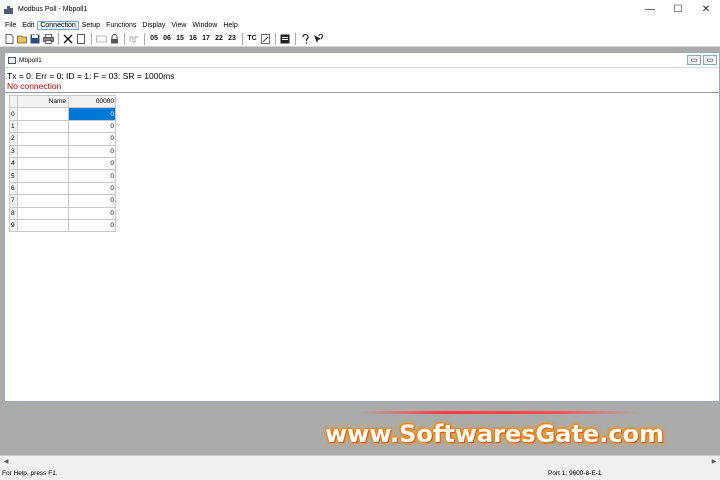 This screenshot has width=720, height=480. I want to click on title-bar: Modbus Poll - Mbpoll1 — ☐ ✕, so click(360, 9).